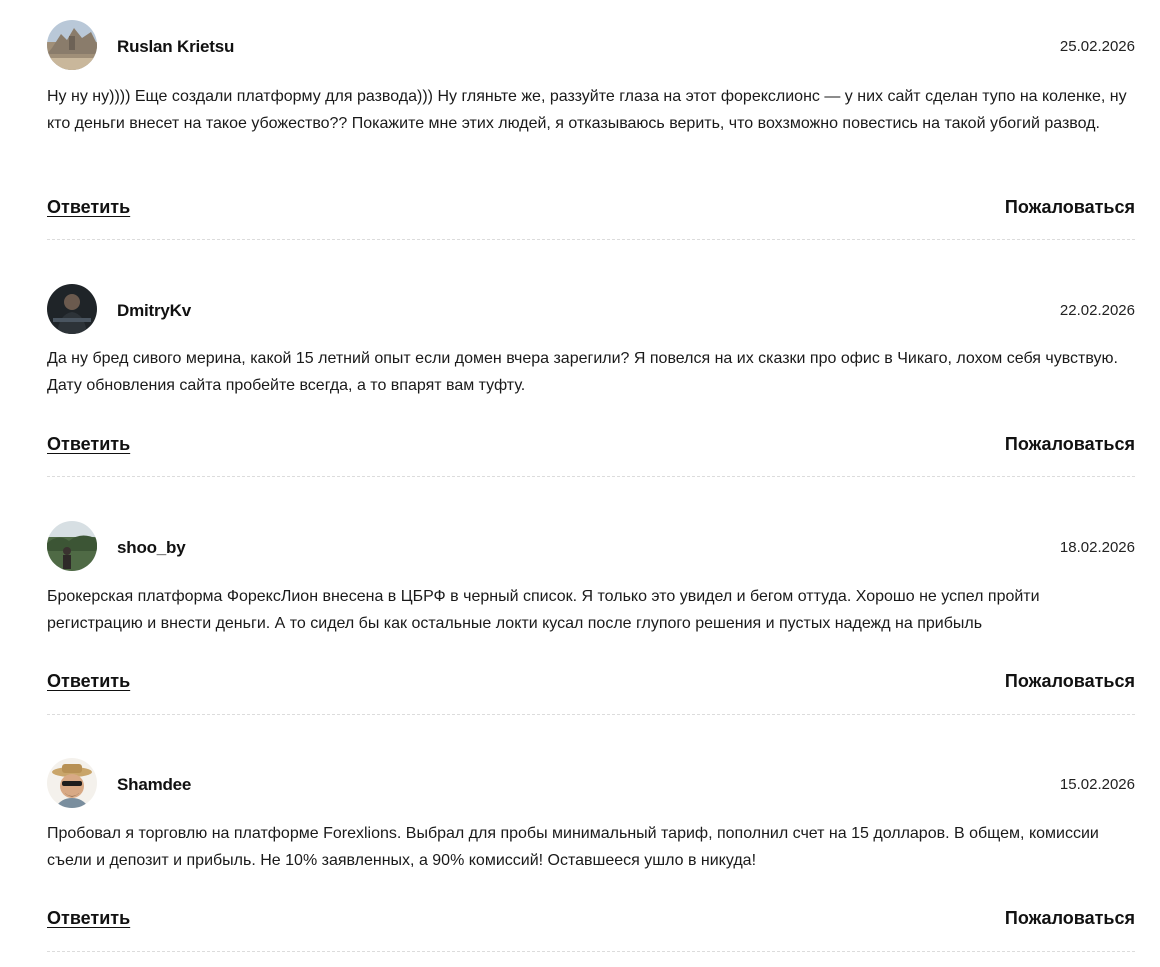  What do you see at coordinates (1097, 784) in the screenshot?
I see `comment-date: 15.02.2026` at bounding box center [1097, 784].